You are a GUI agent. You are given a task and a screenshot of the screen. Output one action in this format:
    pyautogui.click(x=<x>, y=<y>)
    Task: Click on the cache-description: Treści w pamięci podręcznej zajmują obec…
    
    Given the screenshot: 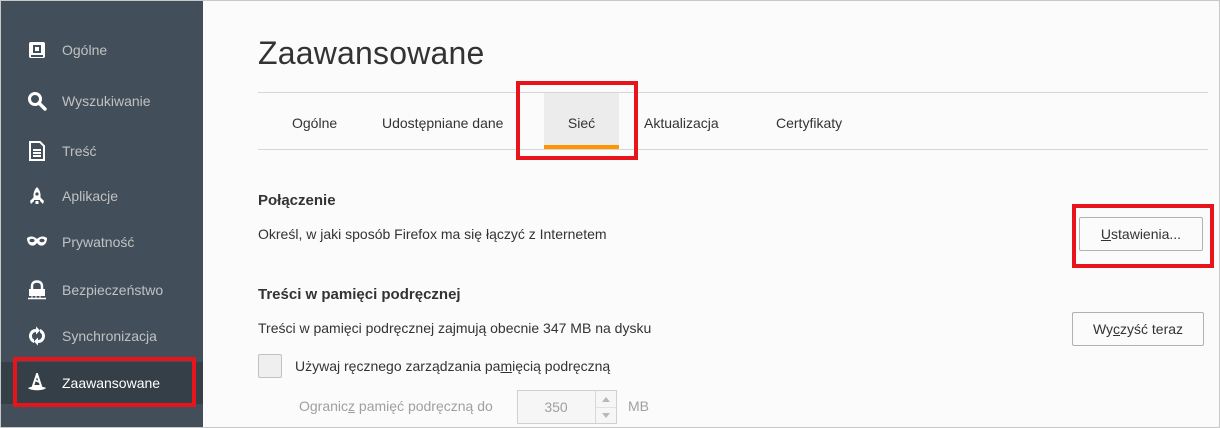 What is the action you would take?
    pyautogui.click(x=455, y=328)
    